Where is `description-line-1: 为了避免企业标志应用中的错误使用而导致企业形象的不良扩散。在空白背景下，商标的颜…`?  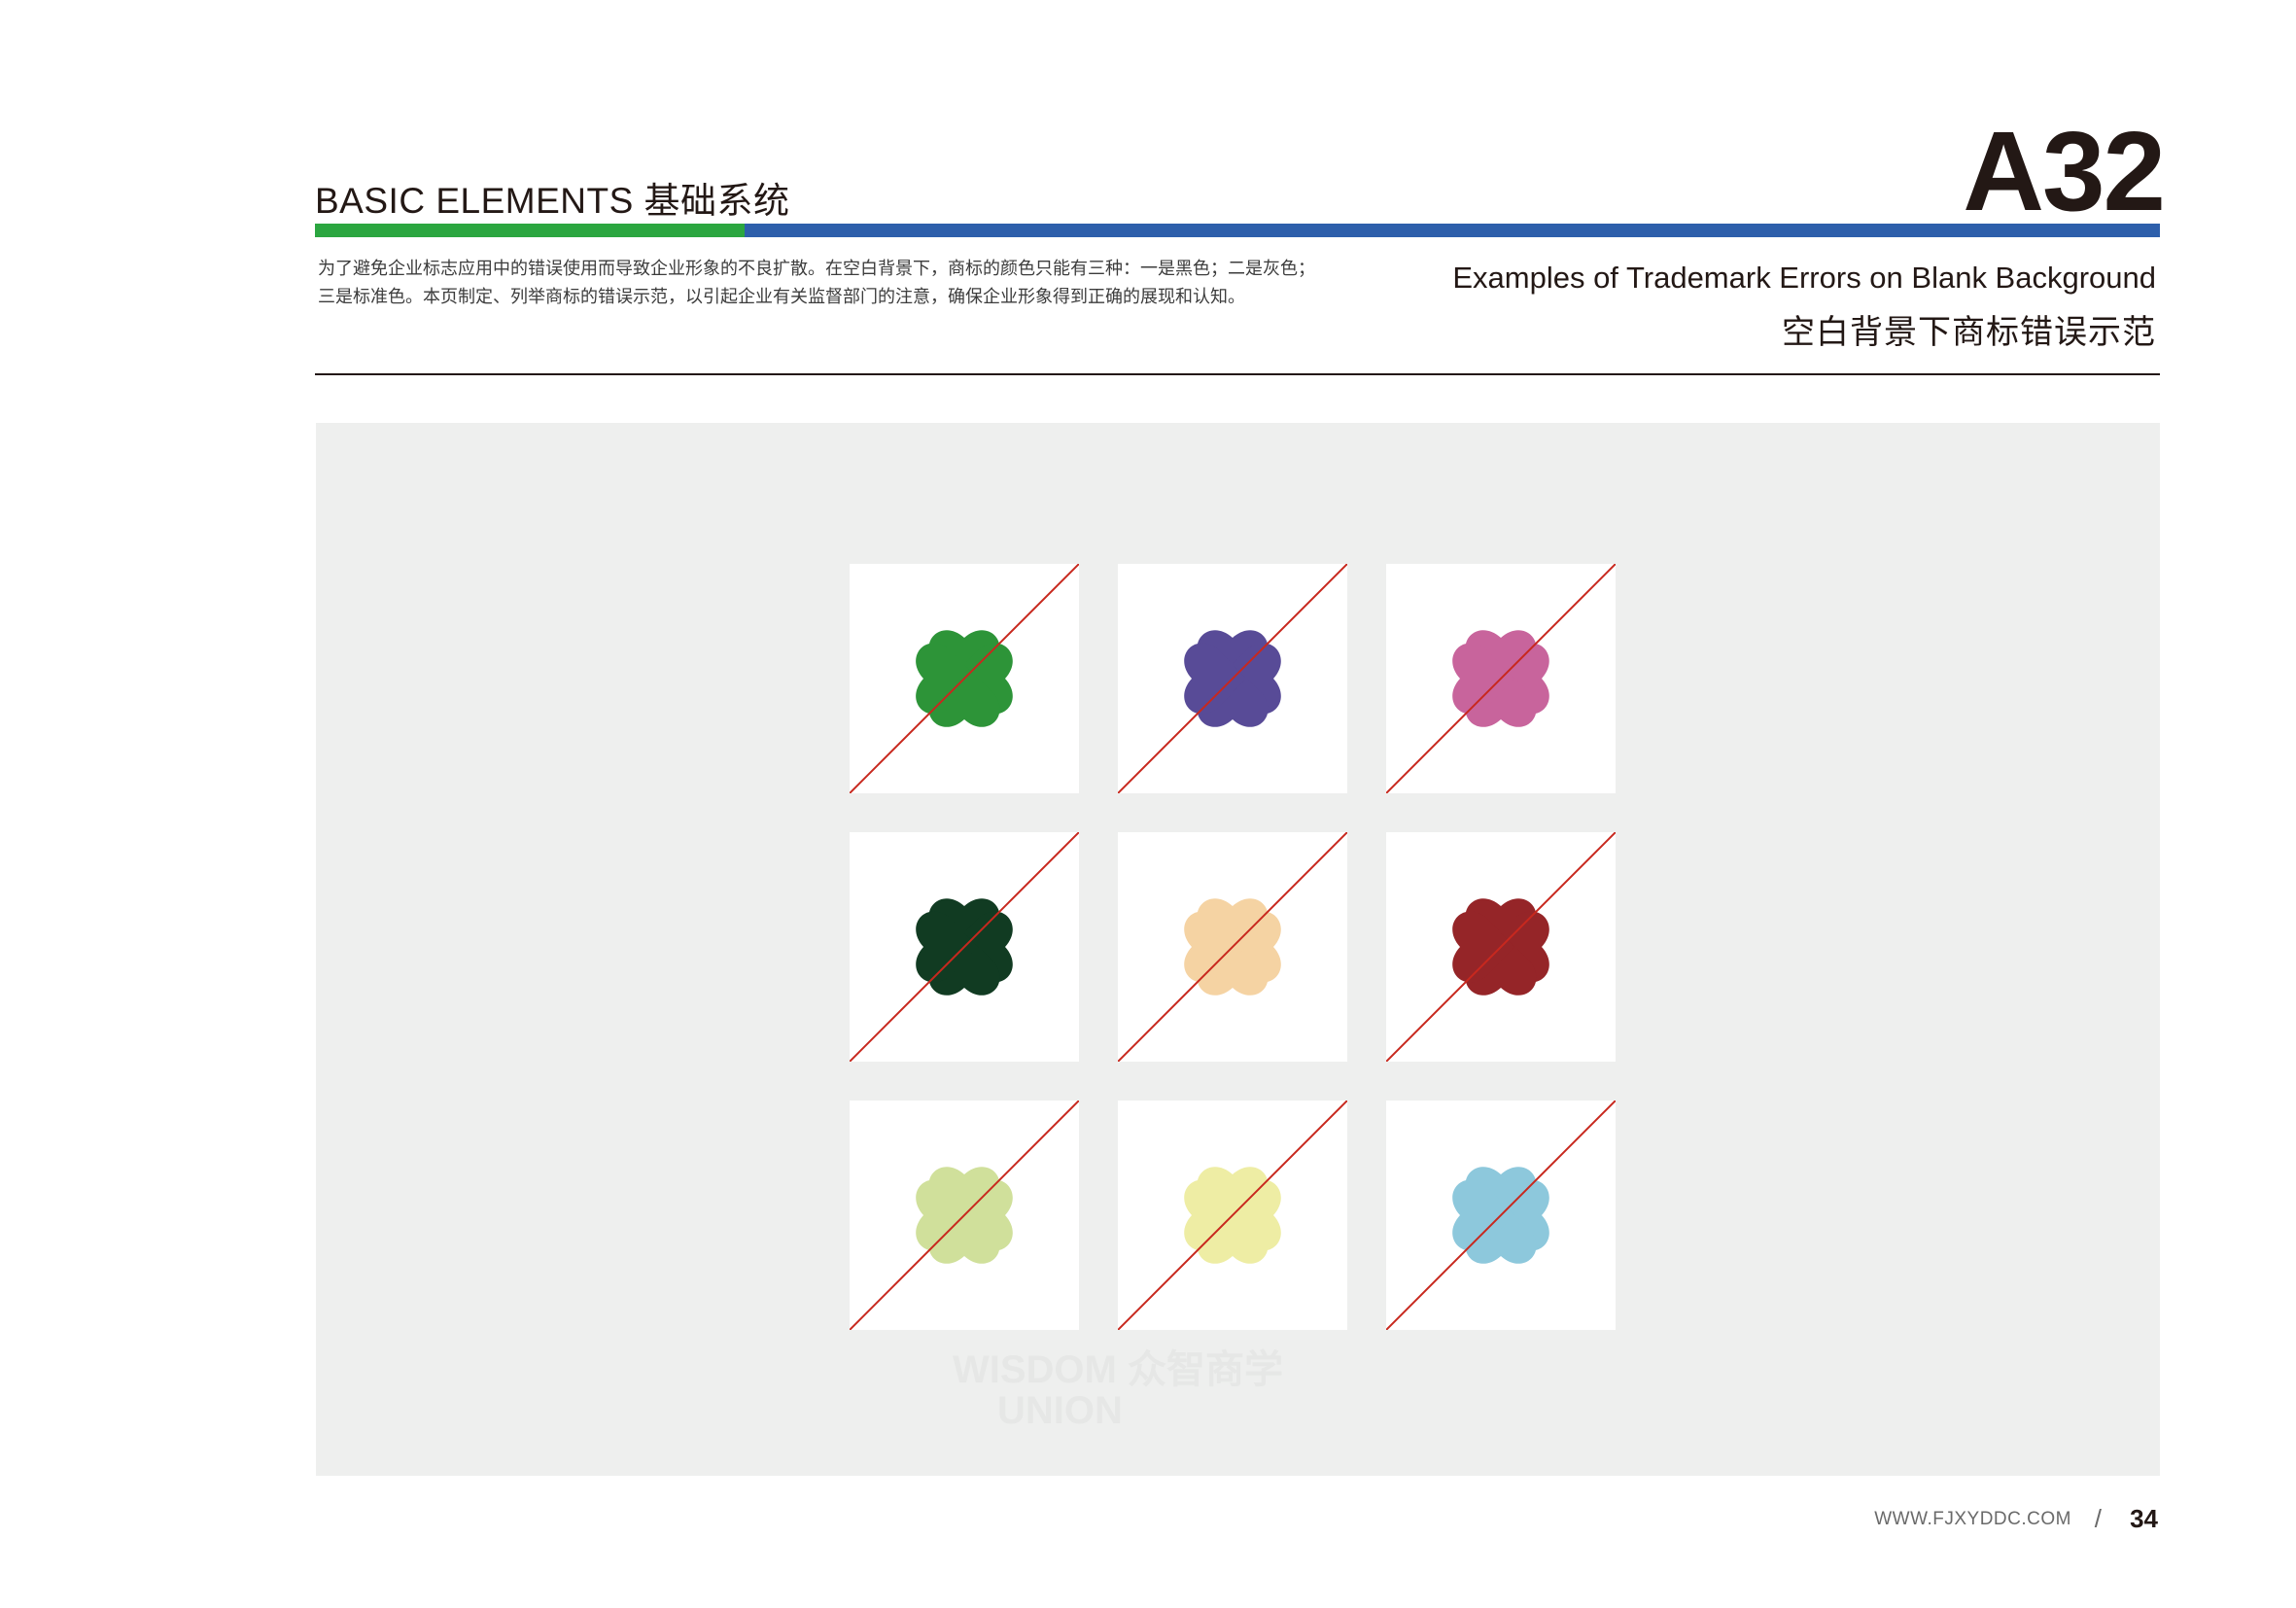
description-line-1: 为了避免企业标志应用中的错误使用而导致企业形象的不良扩散。在空白背景下，商标的颜… is located at coordinates (816, 268).